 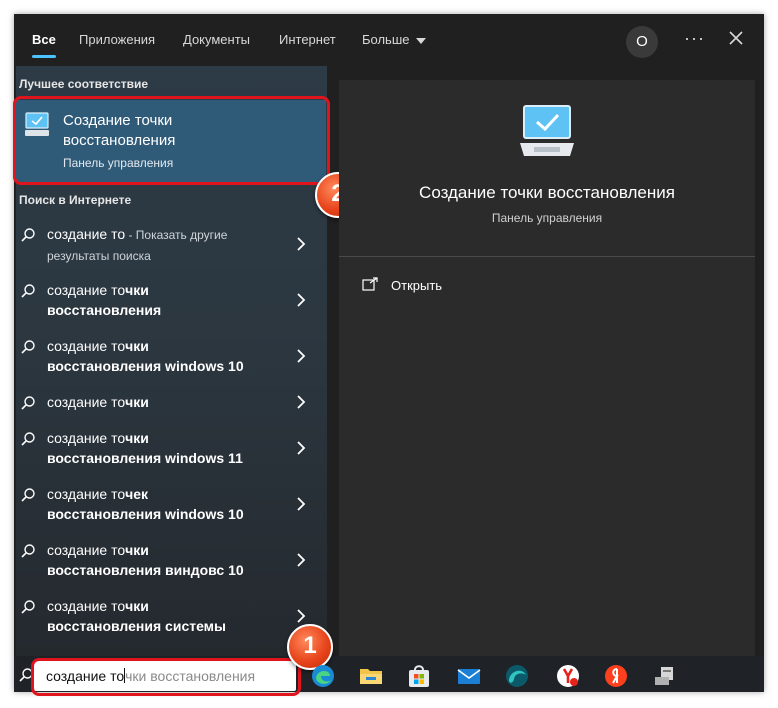 I want to click on suggestion-completion: восстановления виндовс 10, so click(x=145, y=570).